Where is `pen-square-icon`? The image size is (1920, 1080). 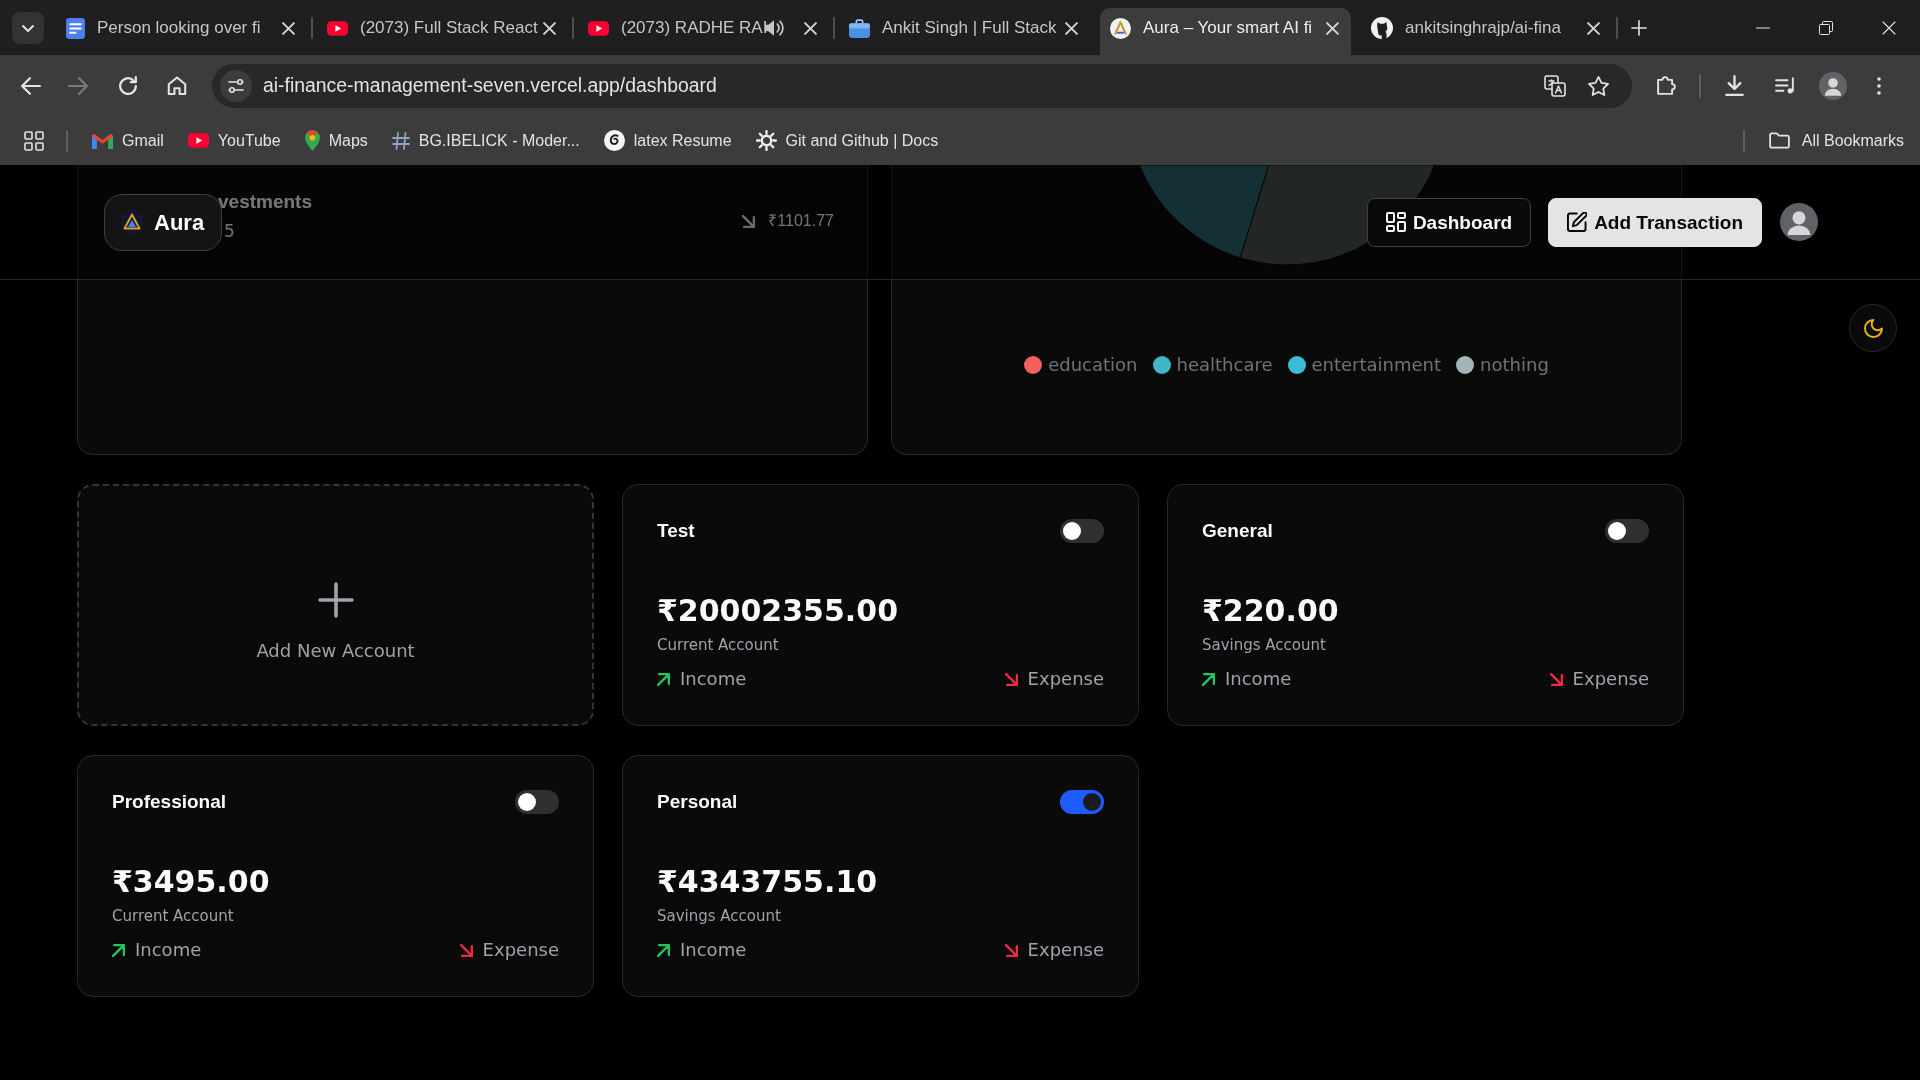 pen-square-icon is located at coordinates (1577, 222).